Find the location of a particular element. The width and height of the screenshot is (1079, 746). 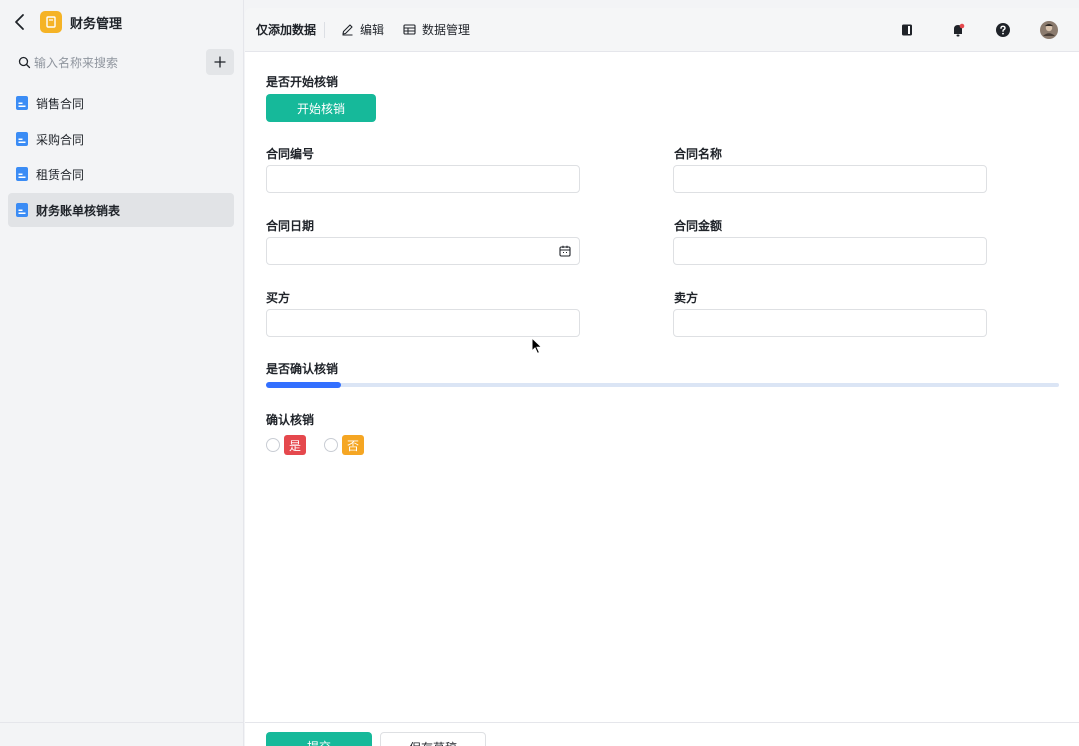

plus-icon is located at coordinates (220, 62).